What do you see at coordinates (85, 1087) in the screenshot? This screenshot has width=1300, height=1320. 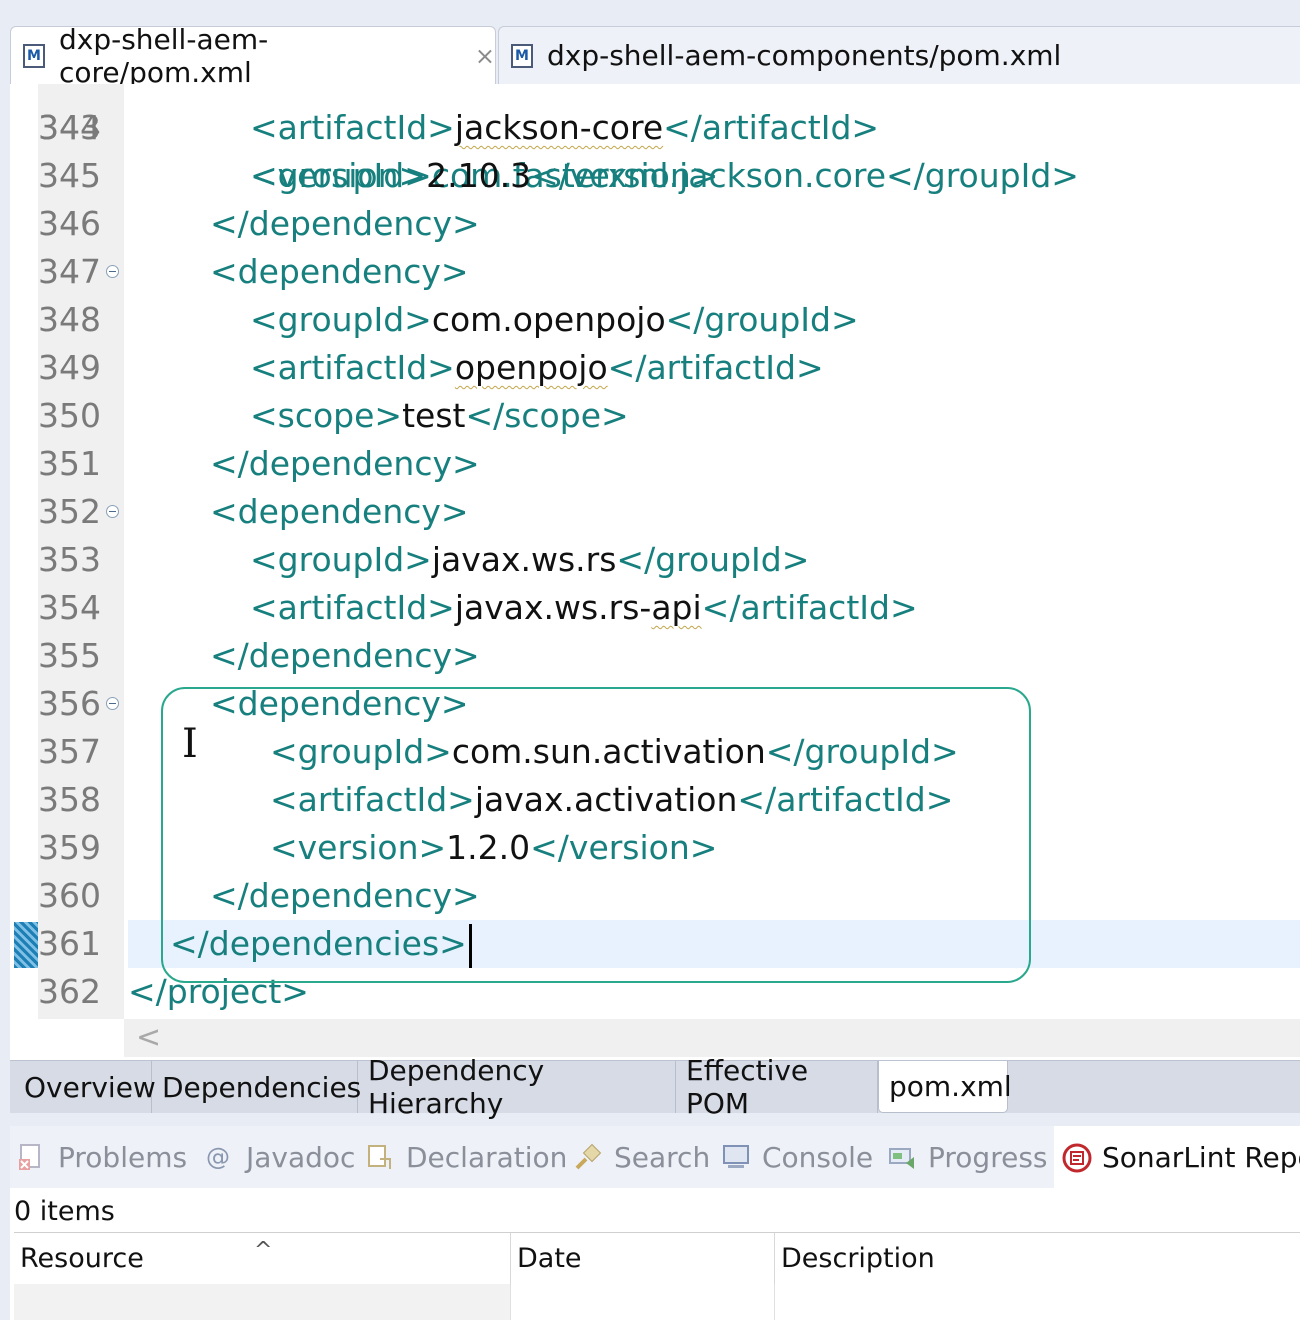 I see `tab-overview: Overview` at bounding box center [85, 1087].